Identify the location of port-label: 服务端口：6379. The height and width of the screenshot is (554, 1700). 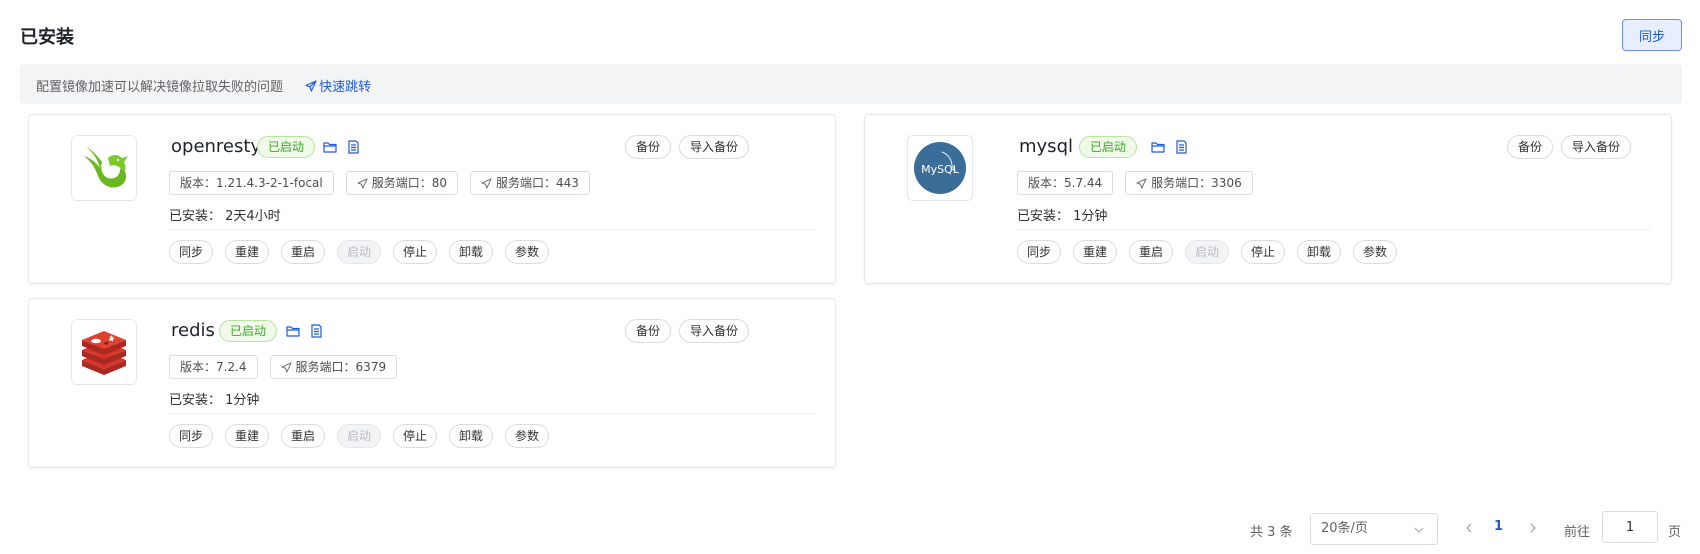
(341, 367).